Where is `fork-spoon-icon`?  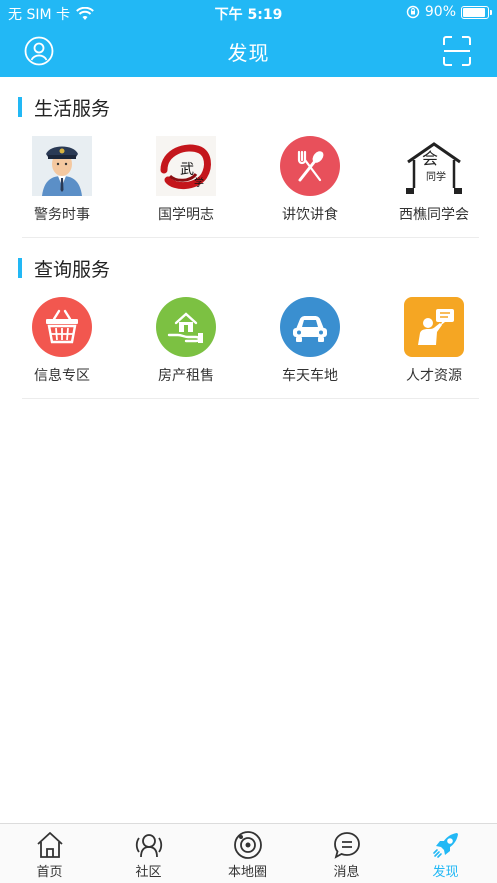 fork-spoon-icon is located at coordinates (310, 166).